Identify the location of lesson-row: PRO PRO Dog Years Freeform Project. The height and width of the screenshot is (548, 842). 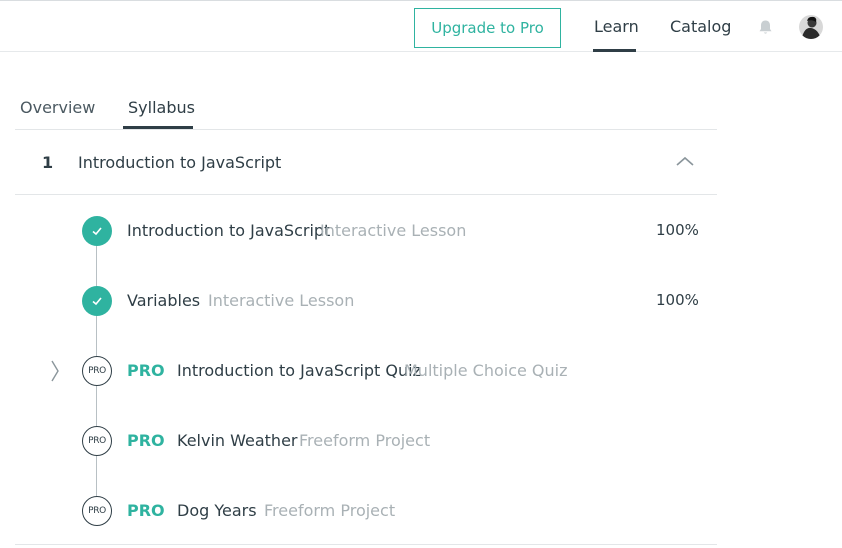
(360, 511).